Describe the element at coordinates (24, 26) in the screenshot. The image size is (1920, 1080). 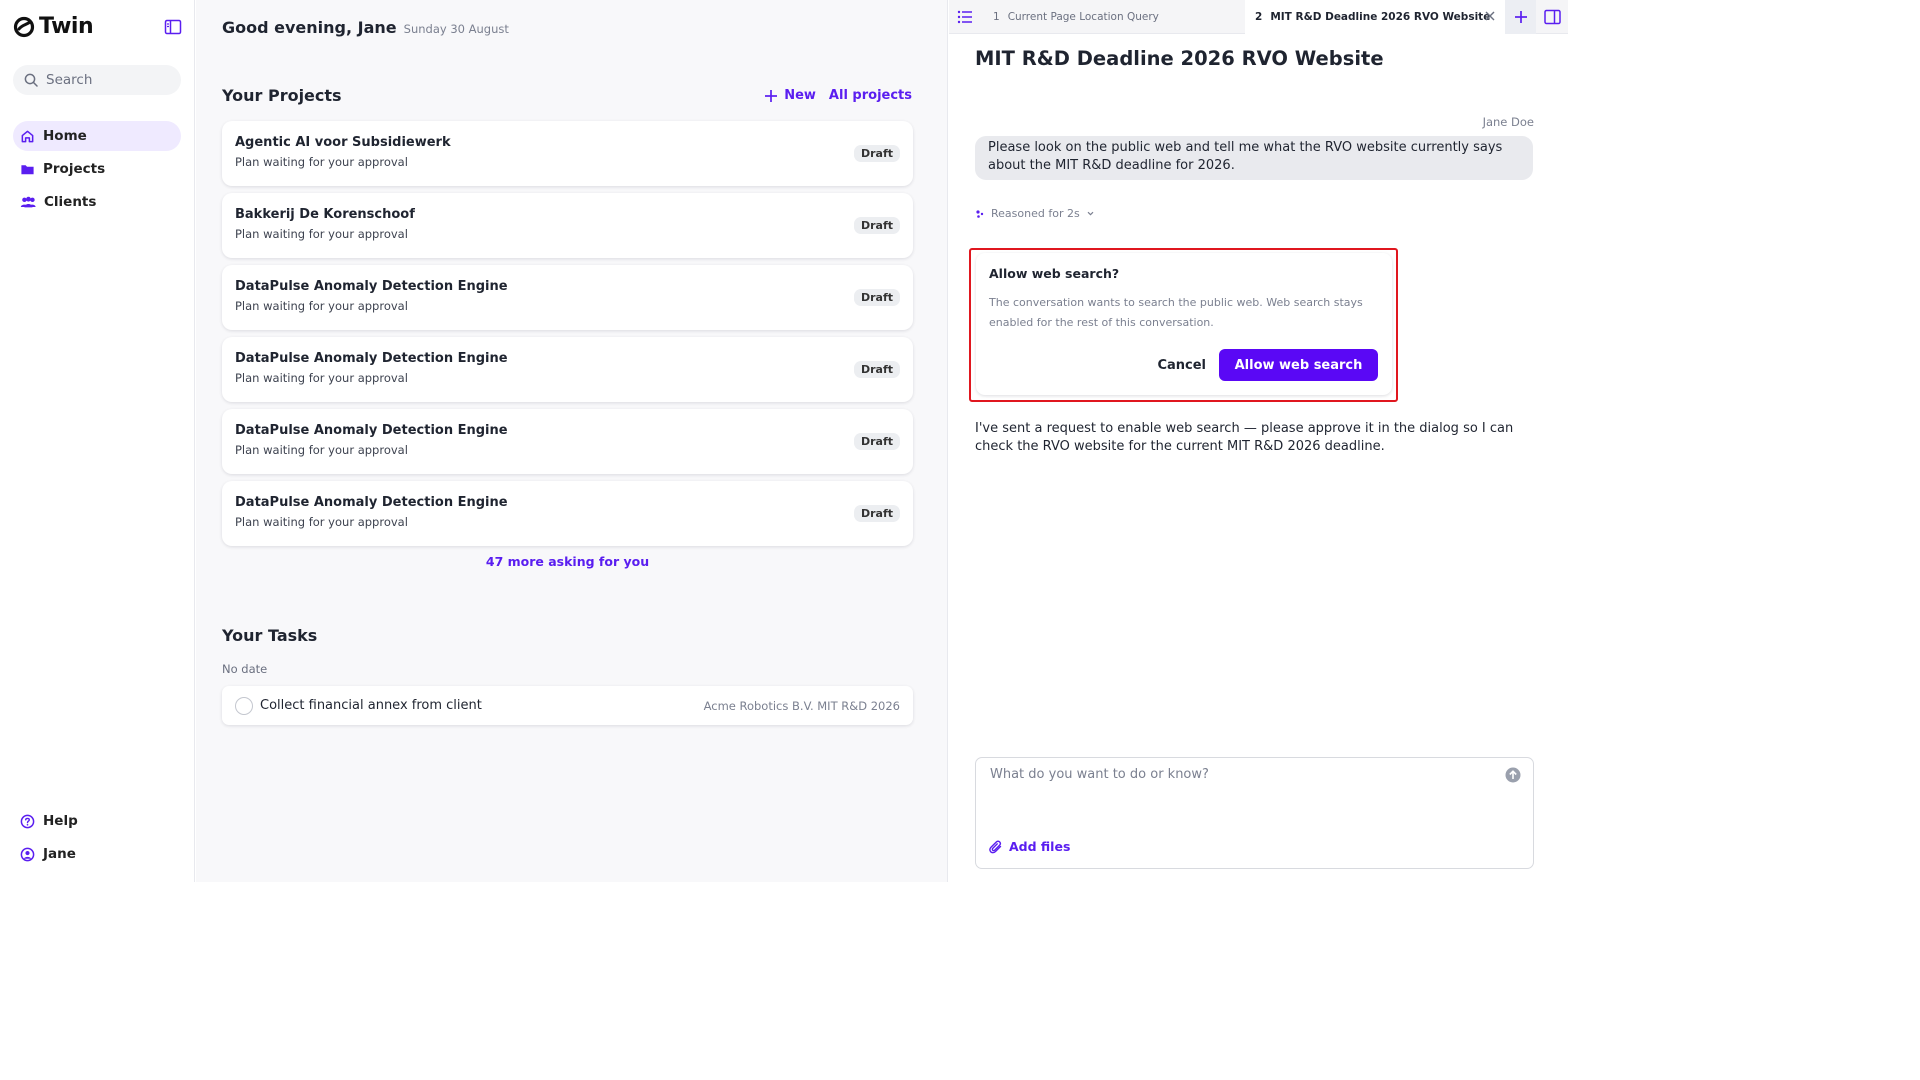
I see `twin-logo-icon` at that location.